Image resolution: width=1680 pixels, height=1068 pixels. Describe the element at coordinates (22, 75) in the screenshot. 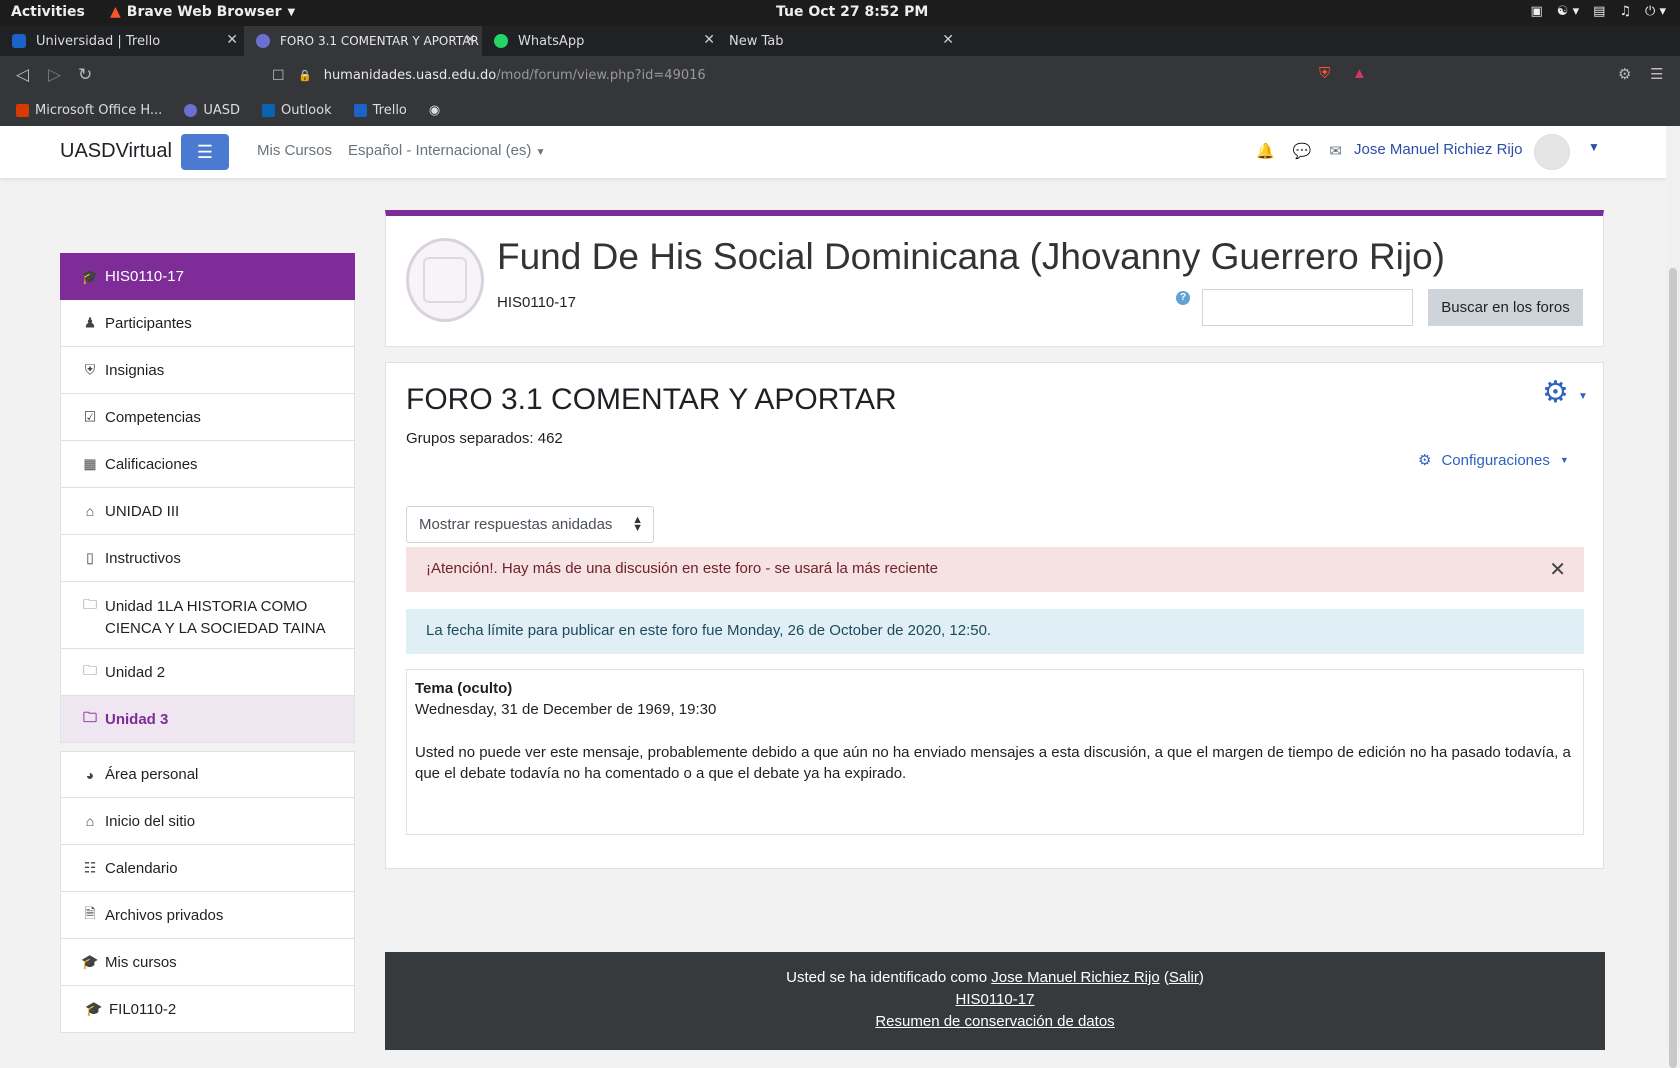

I see `back-icon: ◁` at that location.